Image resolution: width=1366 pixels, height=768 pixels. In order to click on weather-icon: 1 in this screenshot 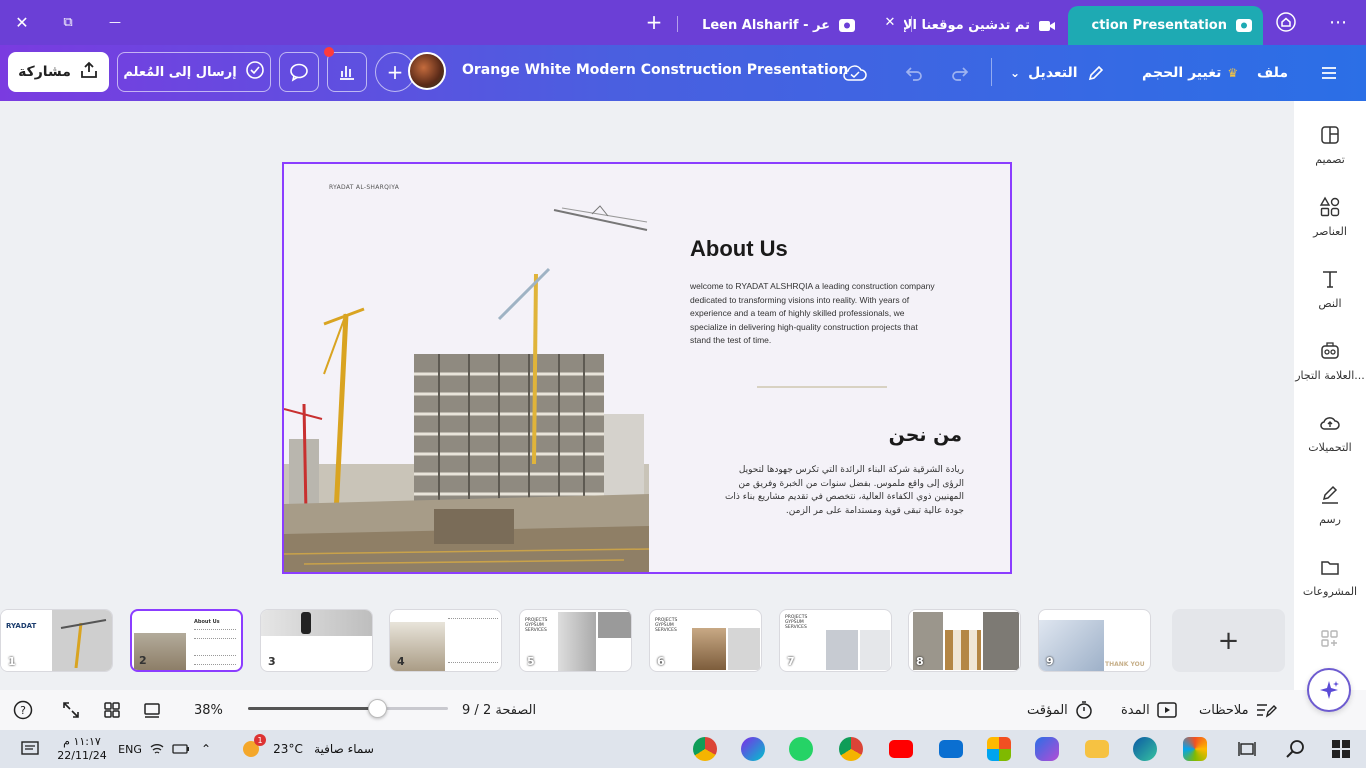, I will do `click(251, 749)`.